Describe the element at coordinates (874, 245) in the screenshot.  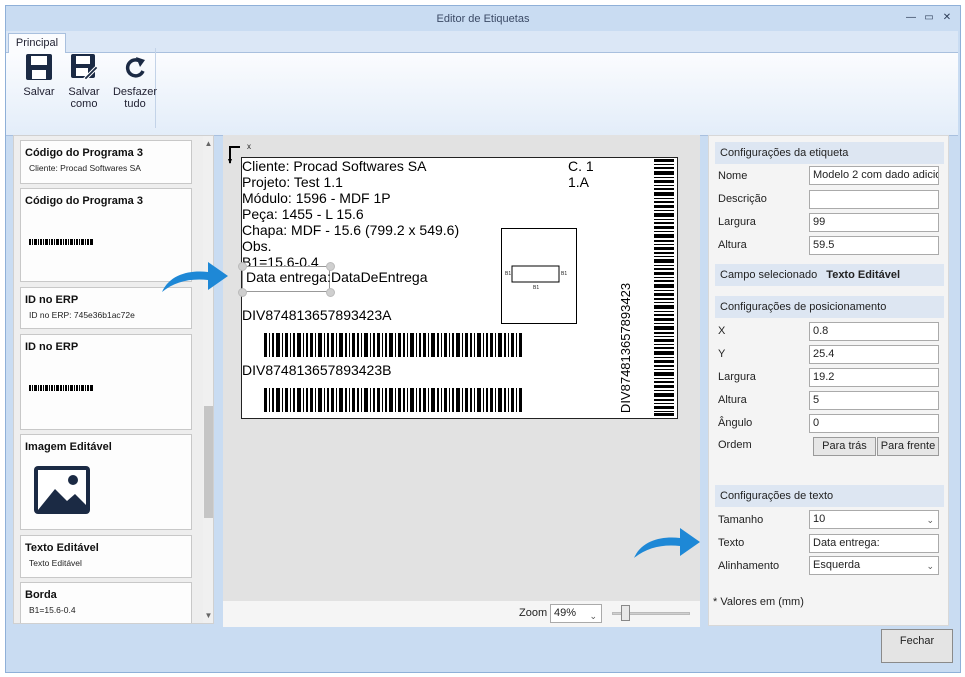
I see `altura-input: 59.5` at that location.